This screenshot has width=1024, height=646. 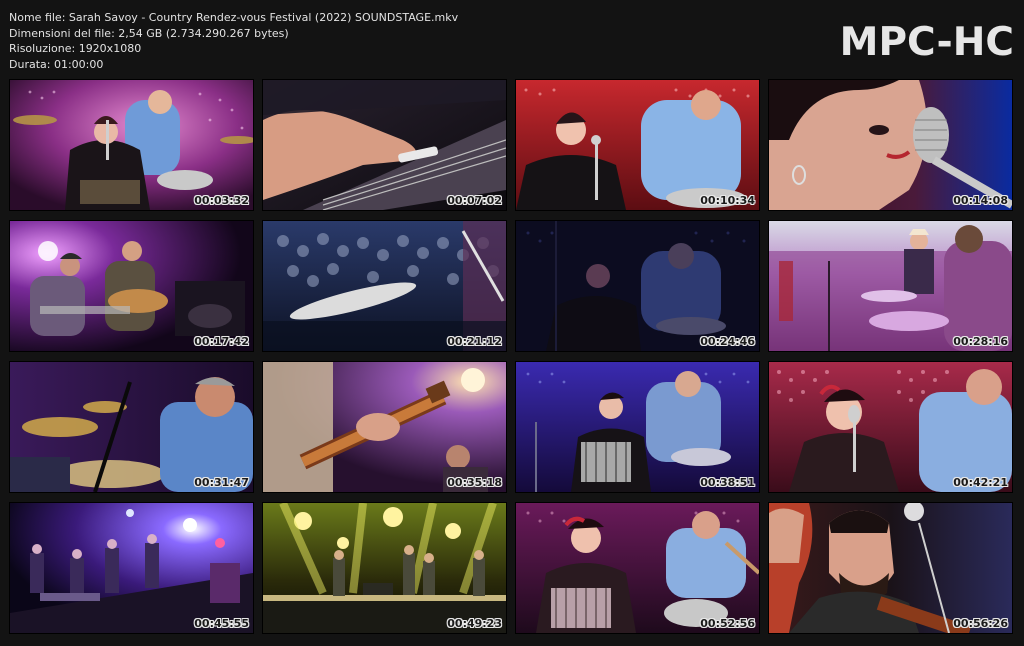 I want to click on thumbnail-5: 00:17:42, so click(x=131, y=286).